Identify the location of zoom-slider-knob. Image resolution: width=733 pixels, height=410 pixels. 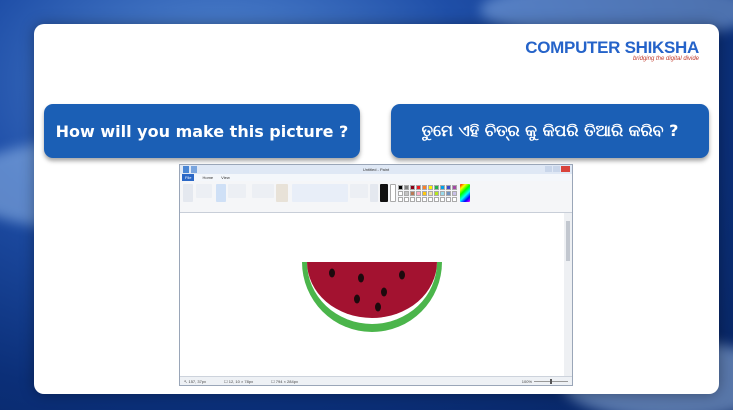
(551, 381).